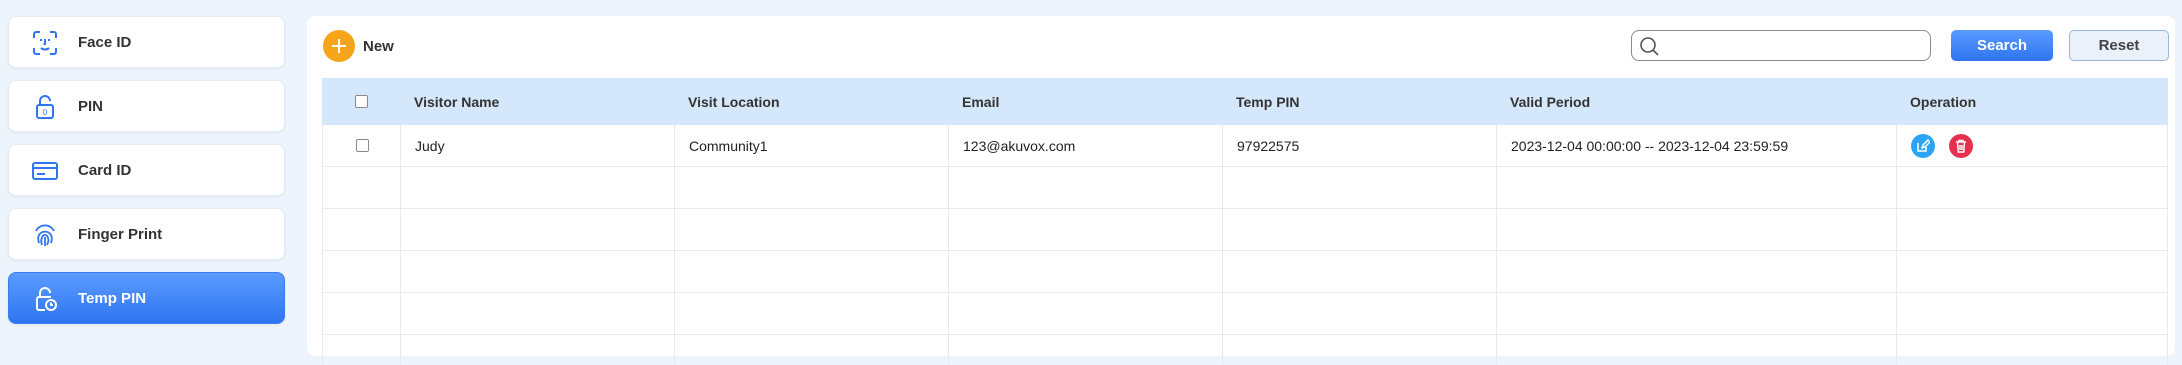 The image size is (2182, 365). I want to click on sidebar-item-label: Card ID, so click(105, 170).